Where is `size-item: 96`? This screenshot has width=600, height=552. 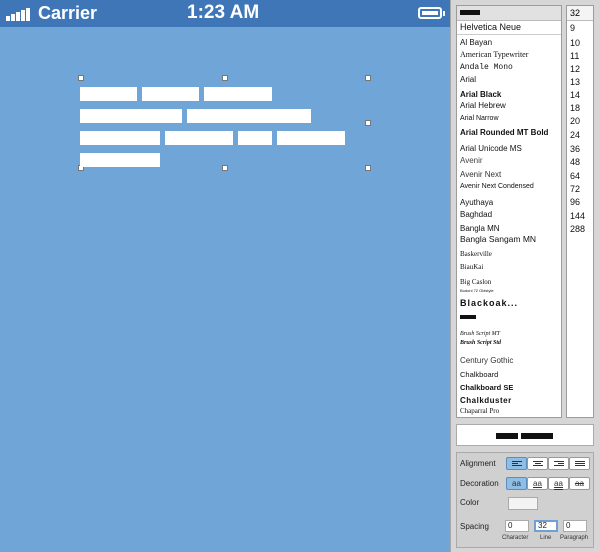 size-item: 96 is located at coordinates (575, 202).